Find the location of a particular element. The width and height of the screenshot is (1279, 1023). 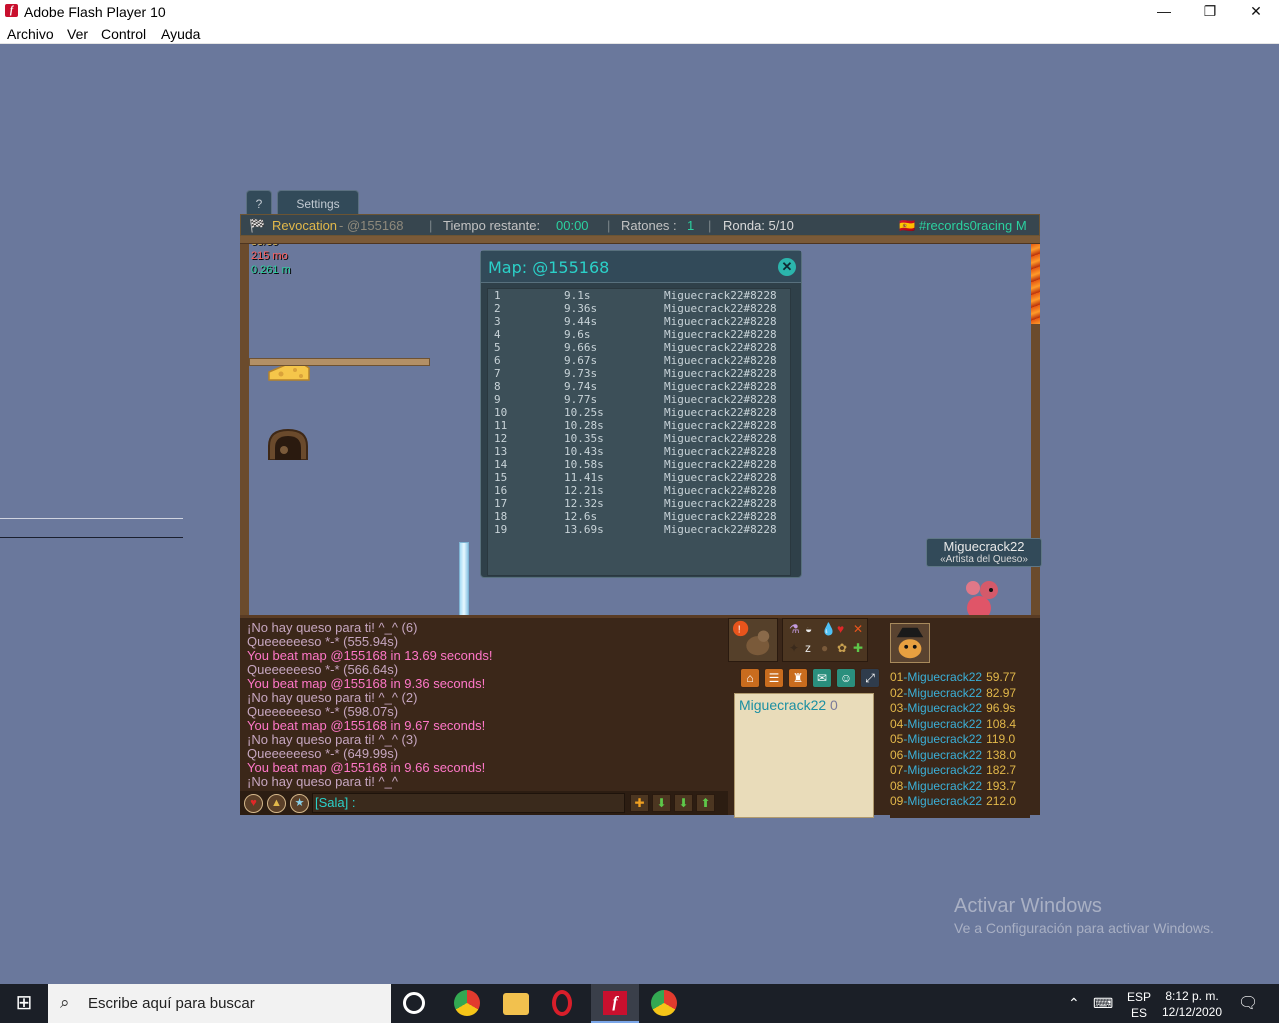

chevron-up-icon: ⌃ is located at coordinates (1074, 1003).